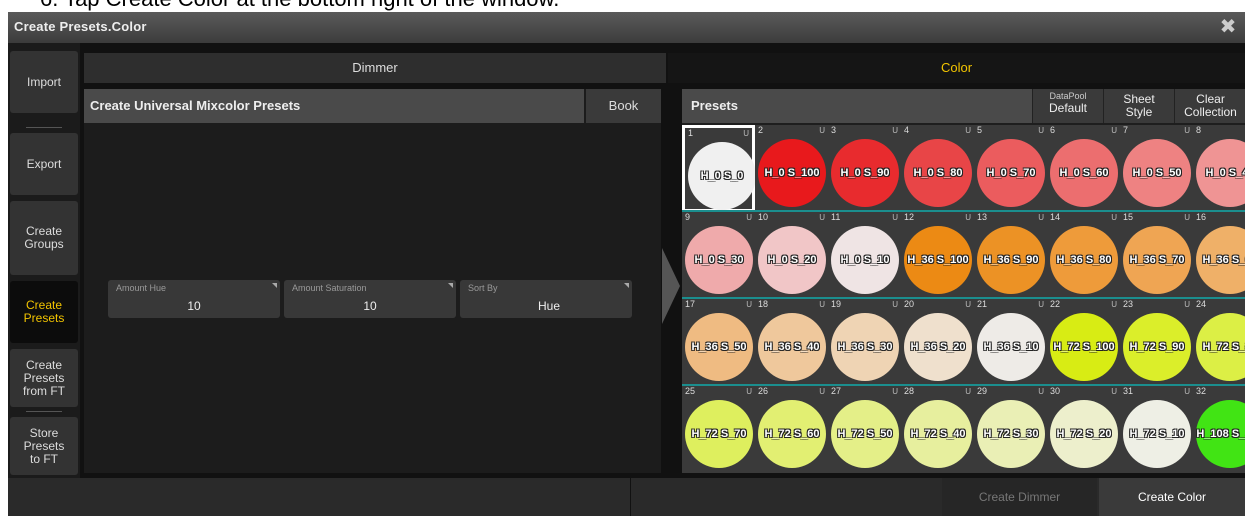  What do you see at coordinates (791, 168) in the screenshot?
I see `preset-cell: 2 U H_0 S_100` at bounding box center [791, 168].